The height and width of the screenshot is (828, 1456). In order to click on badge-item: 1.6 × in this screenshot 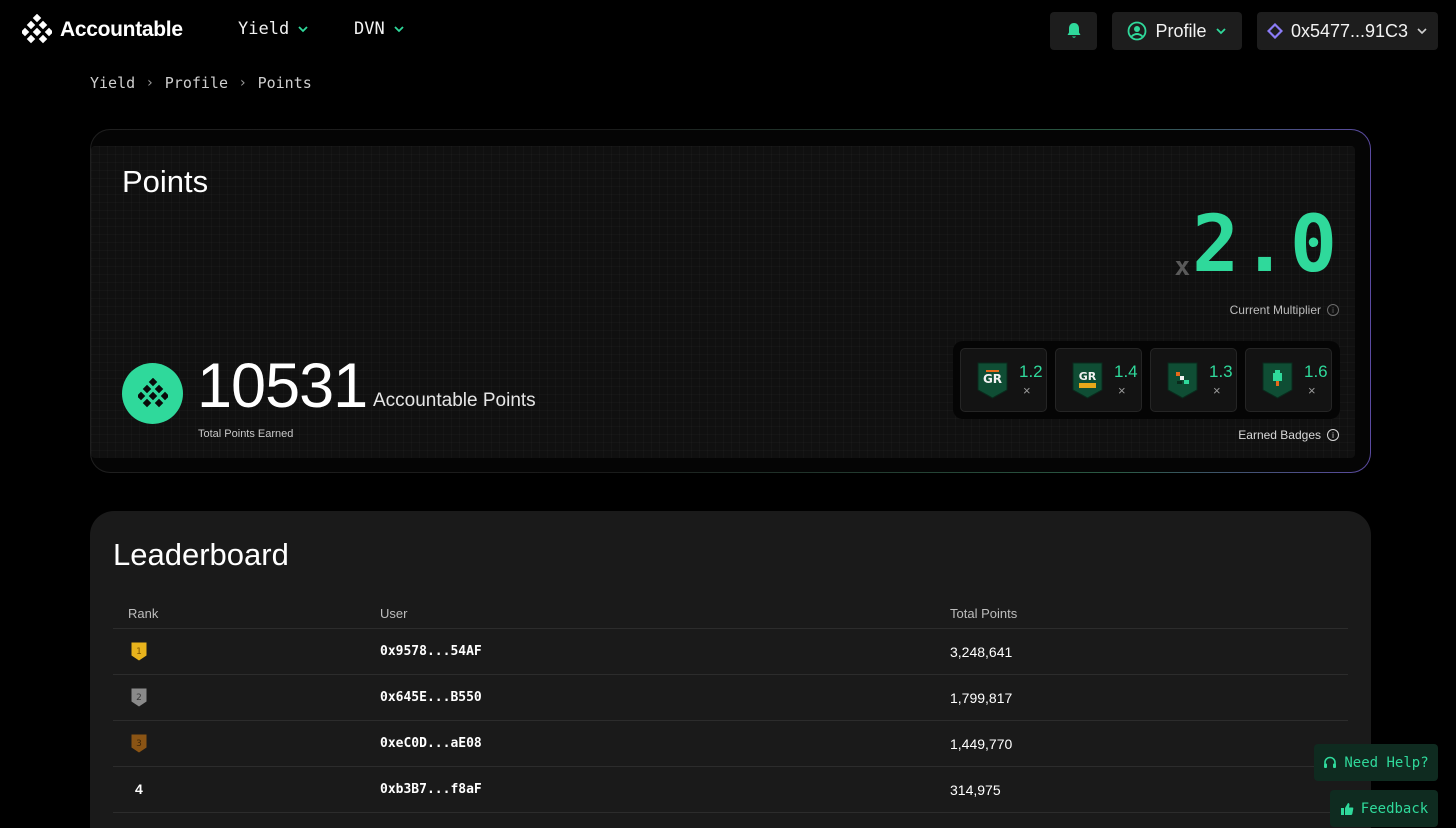, I will do `click(1288, 380)`.